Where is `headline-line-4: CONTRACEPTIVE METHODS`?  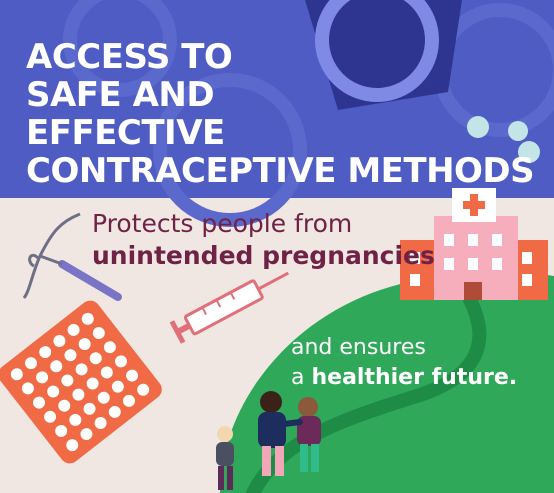
headline-line-4: CONTRACEPTIVE METHODS is located at coordinates (280, 171).